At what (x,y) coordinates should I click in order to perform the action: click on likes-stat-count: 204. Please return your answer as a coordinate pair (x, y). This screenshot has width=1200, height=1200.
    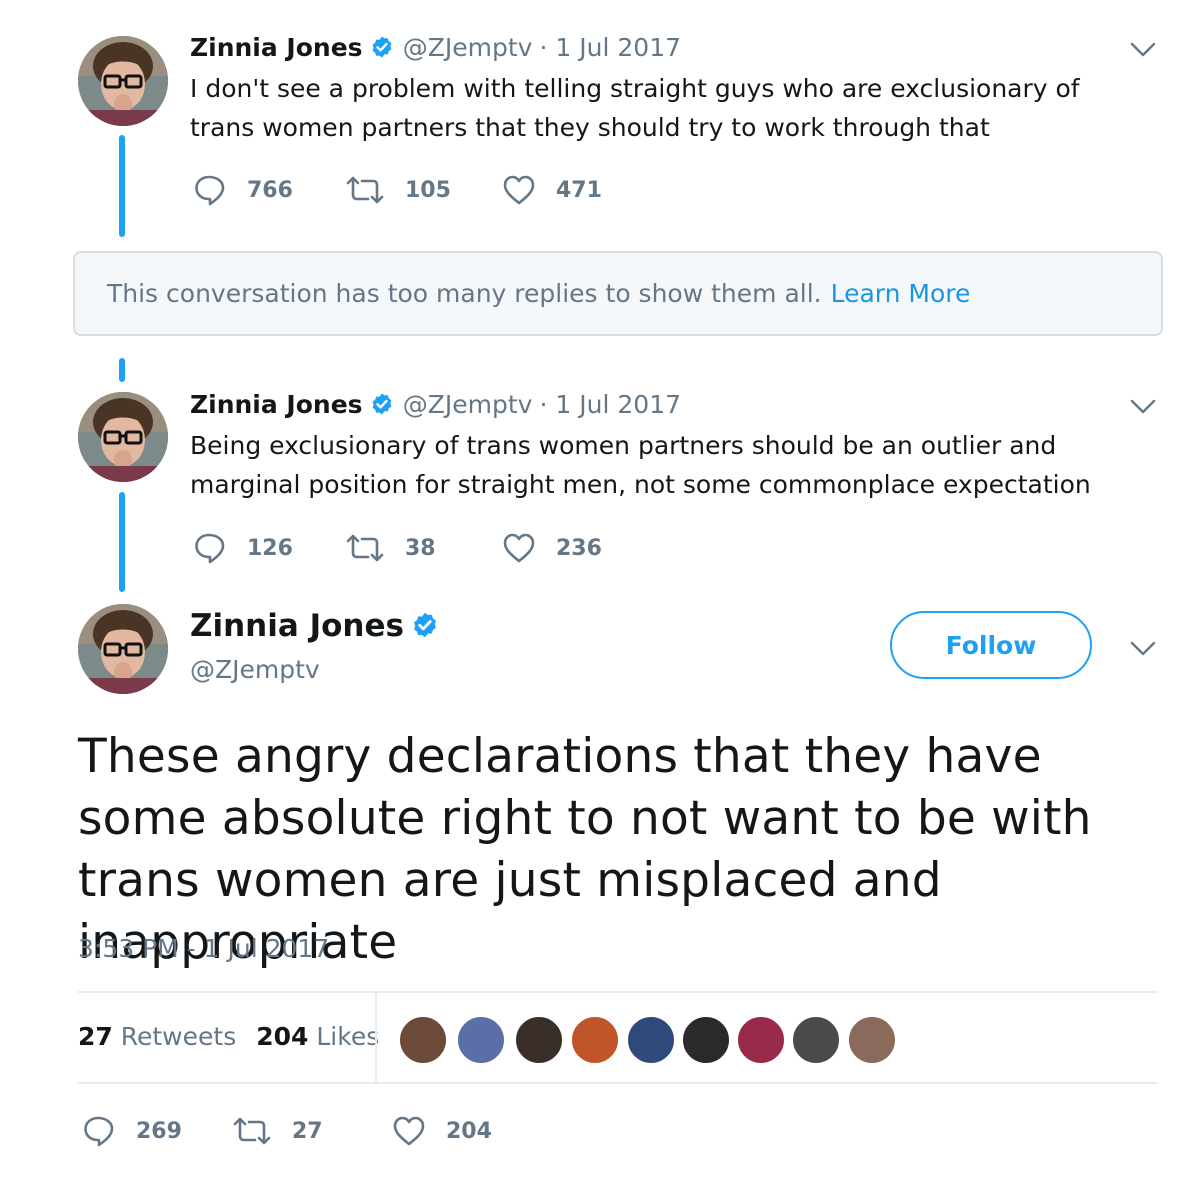
    Looking at the image, I should click on (282, 1036).